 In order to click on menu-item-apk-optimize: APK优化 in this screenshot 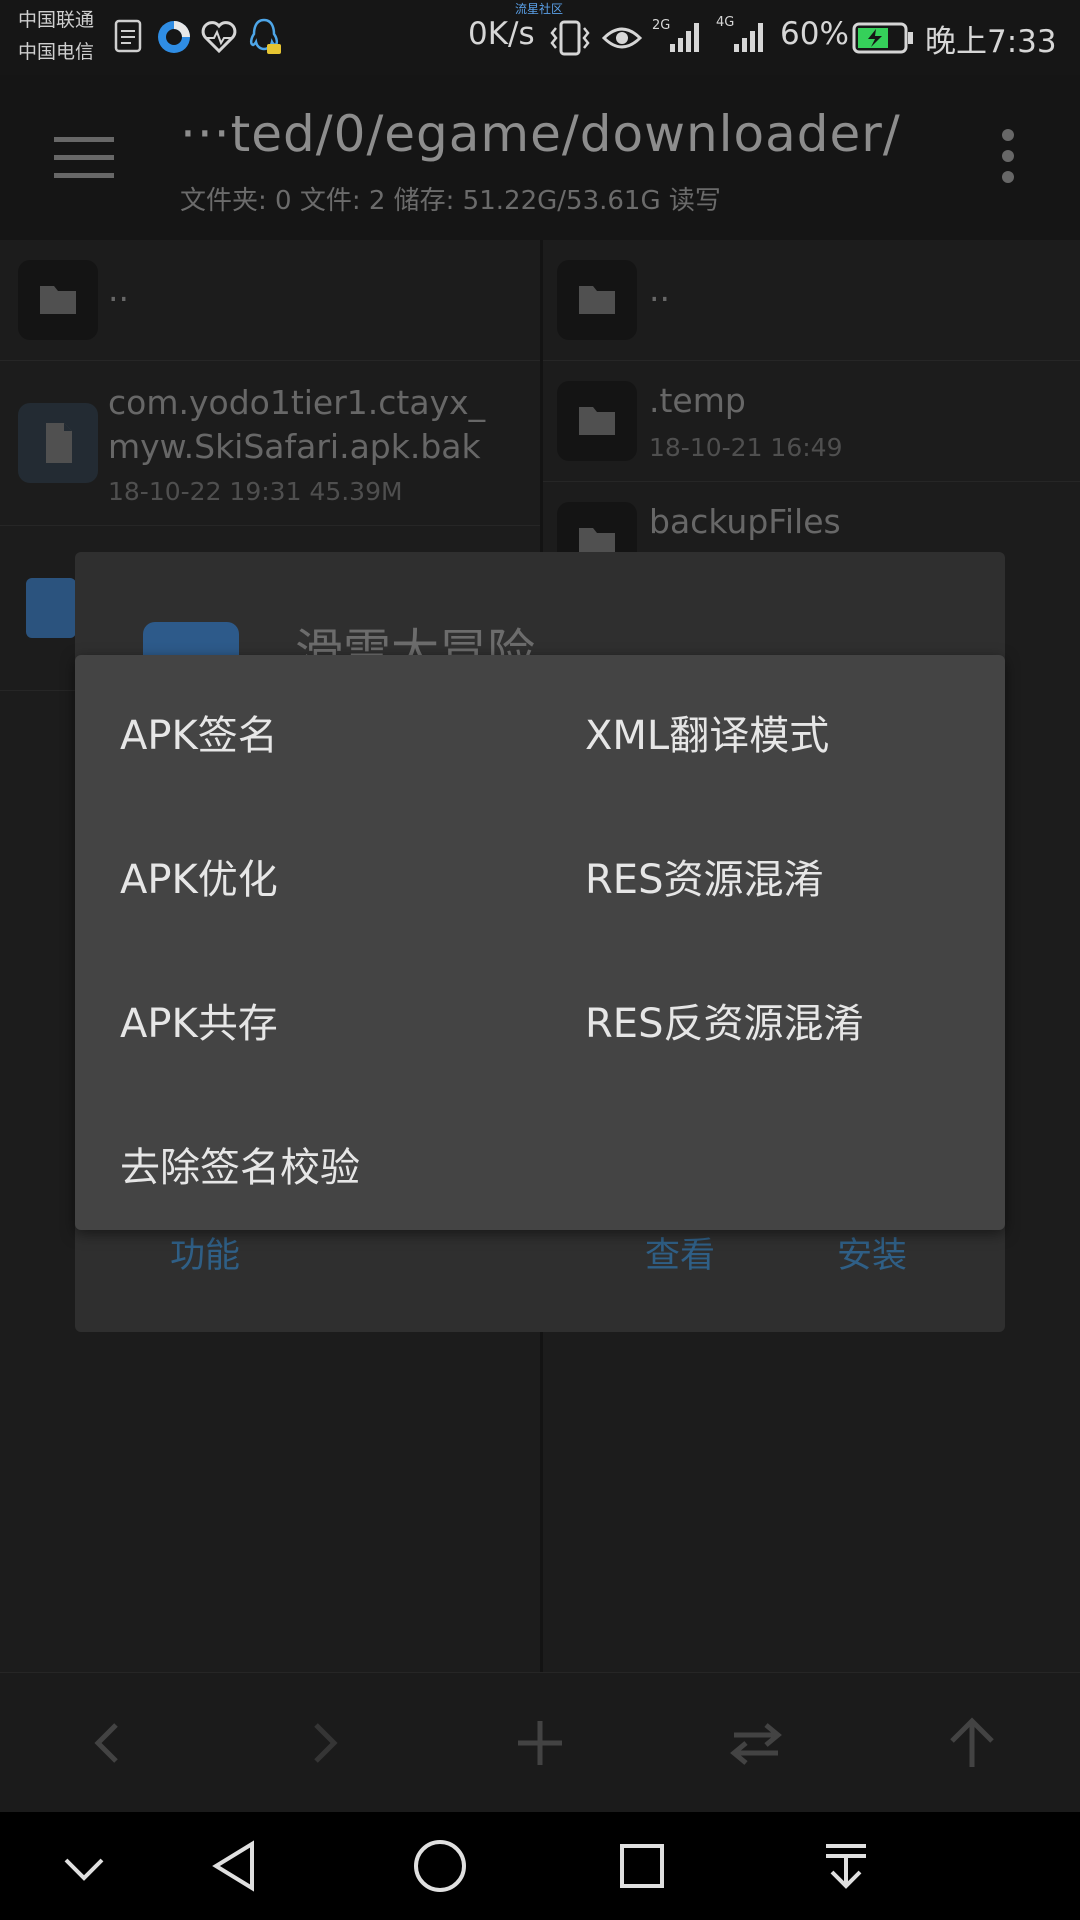, I will do `click(199, 876)`.